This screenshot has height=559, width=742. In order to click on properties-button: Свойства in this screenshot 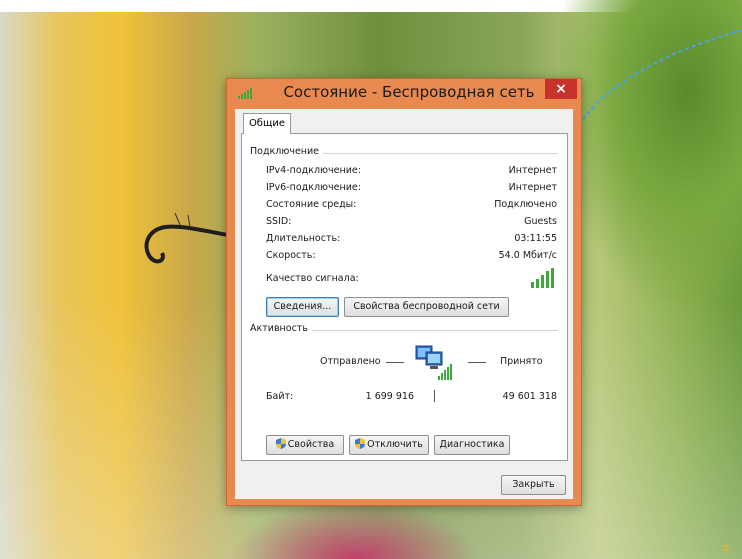, I will do `click(305, 445)`.